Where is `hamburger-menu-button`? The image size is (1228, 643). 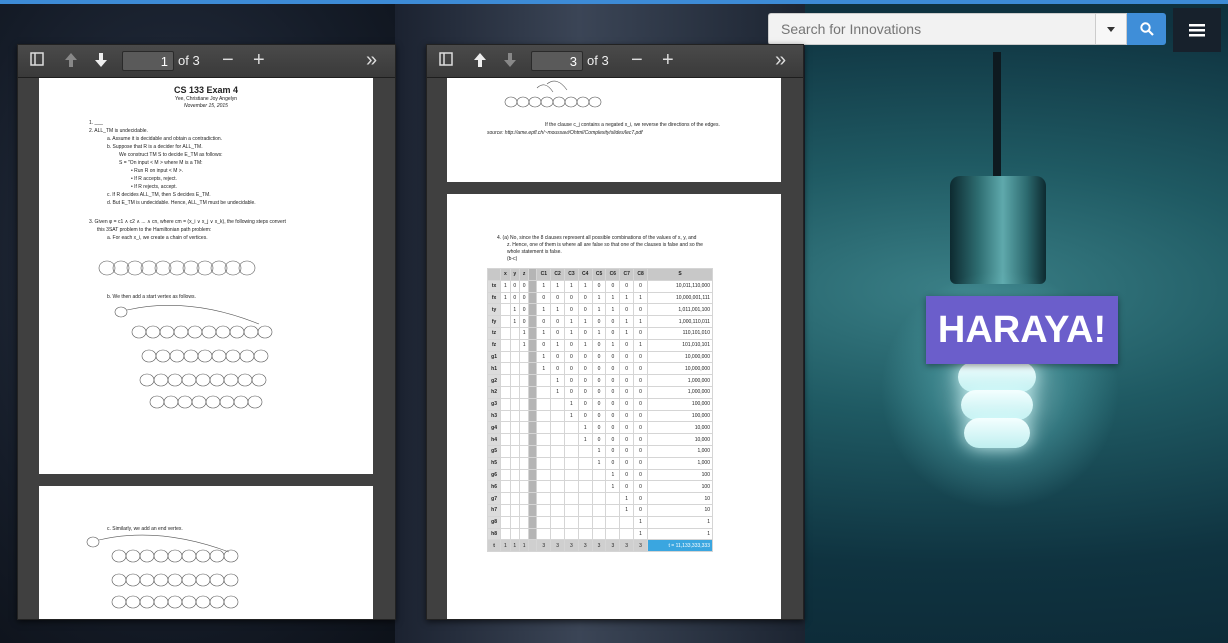 hamburger-menu-button is located at coordinates (1197, 30).